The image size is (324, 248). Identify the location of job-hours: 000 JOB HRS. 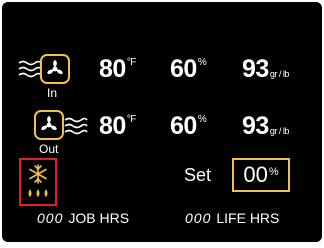
(83, 218).